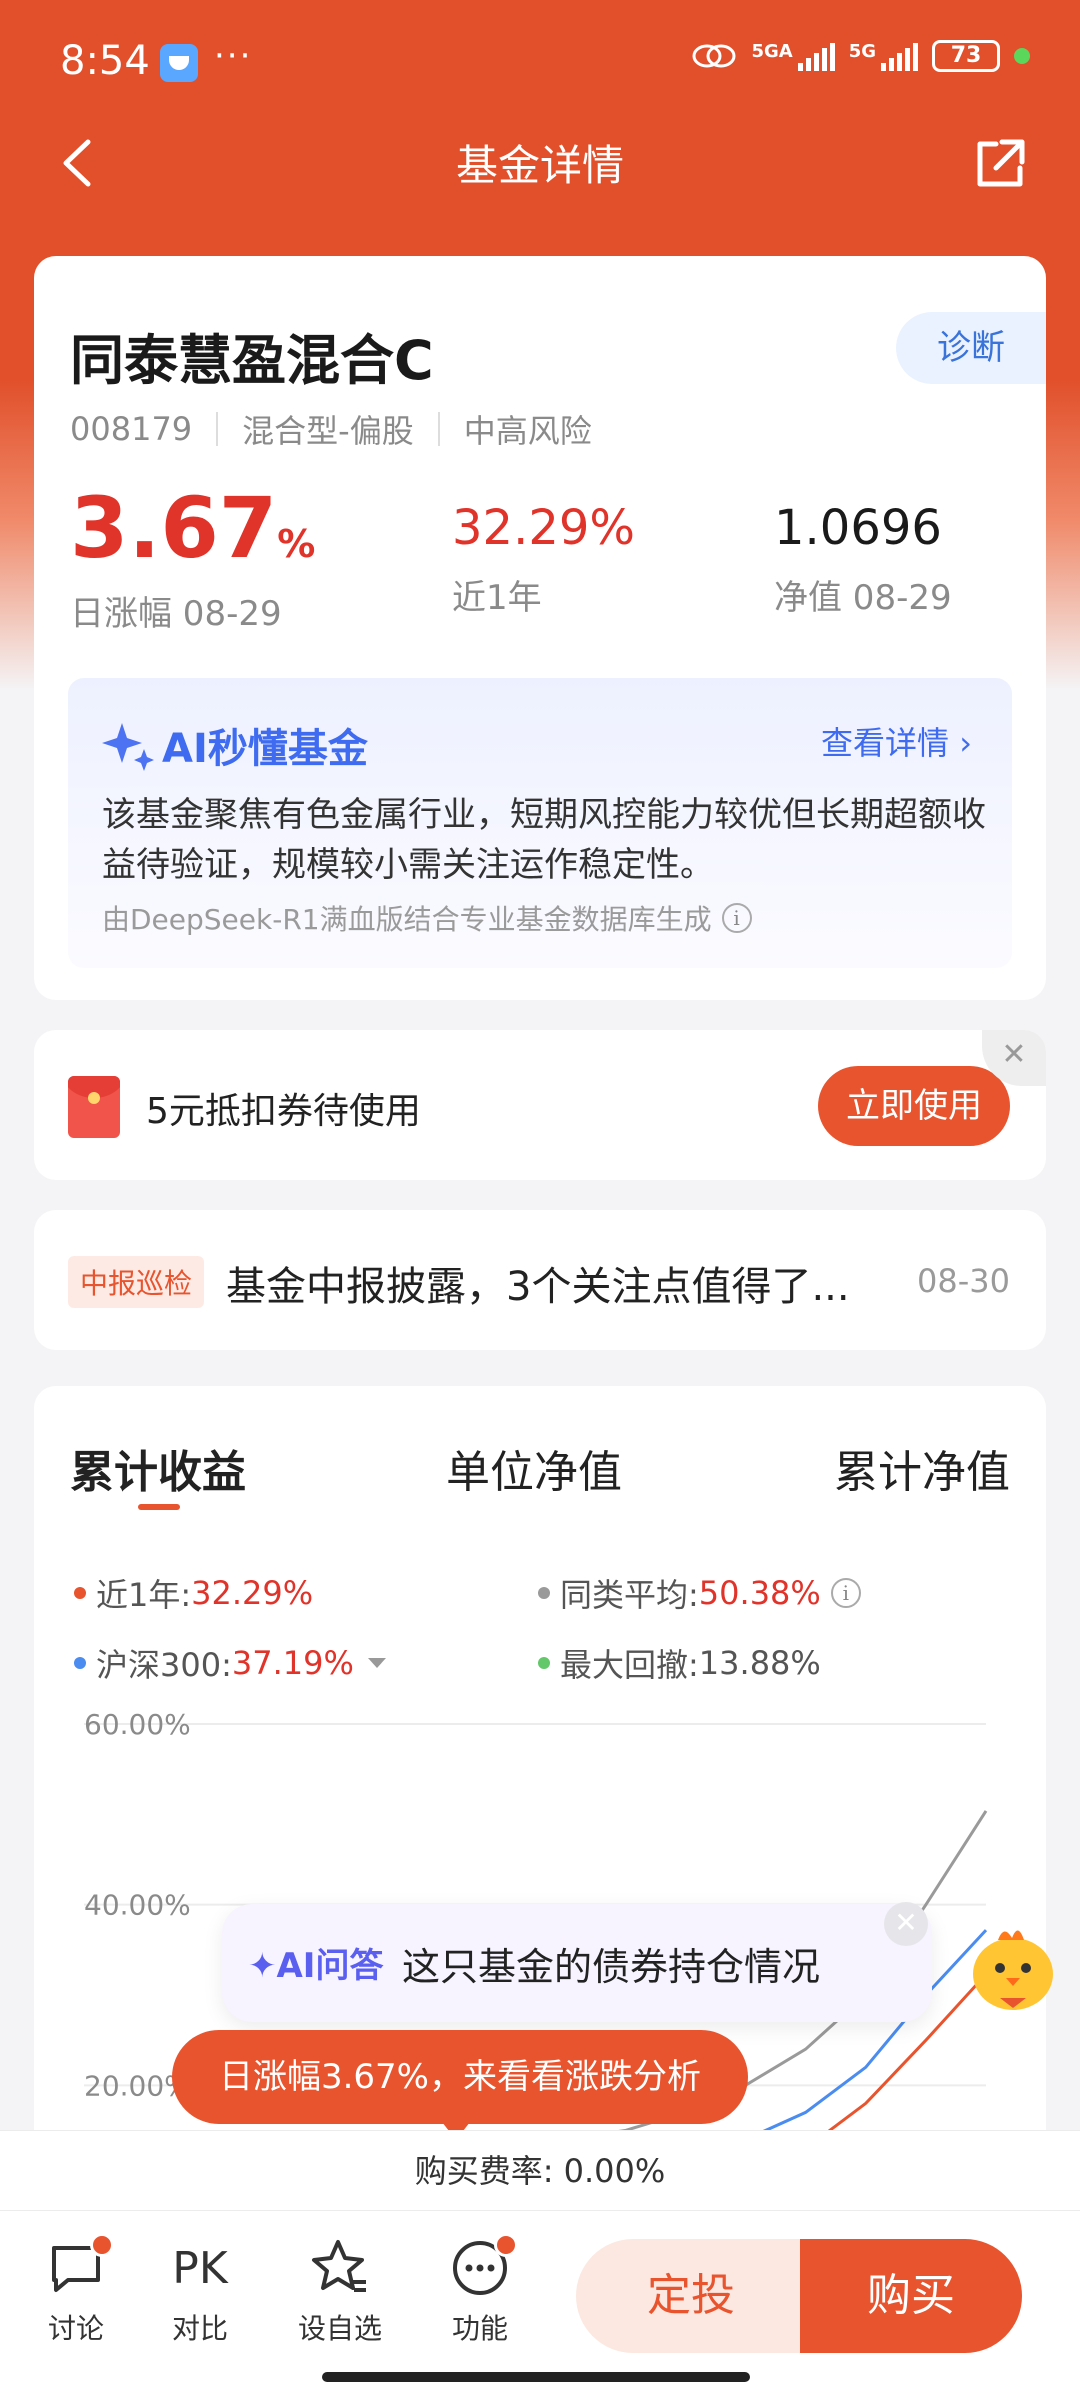 This screenshot has width=1080, height=2400. I want to click on discuss-label: 讨论, so click(75, 2328).